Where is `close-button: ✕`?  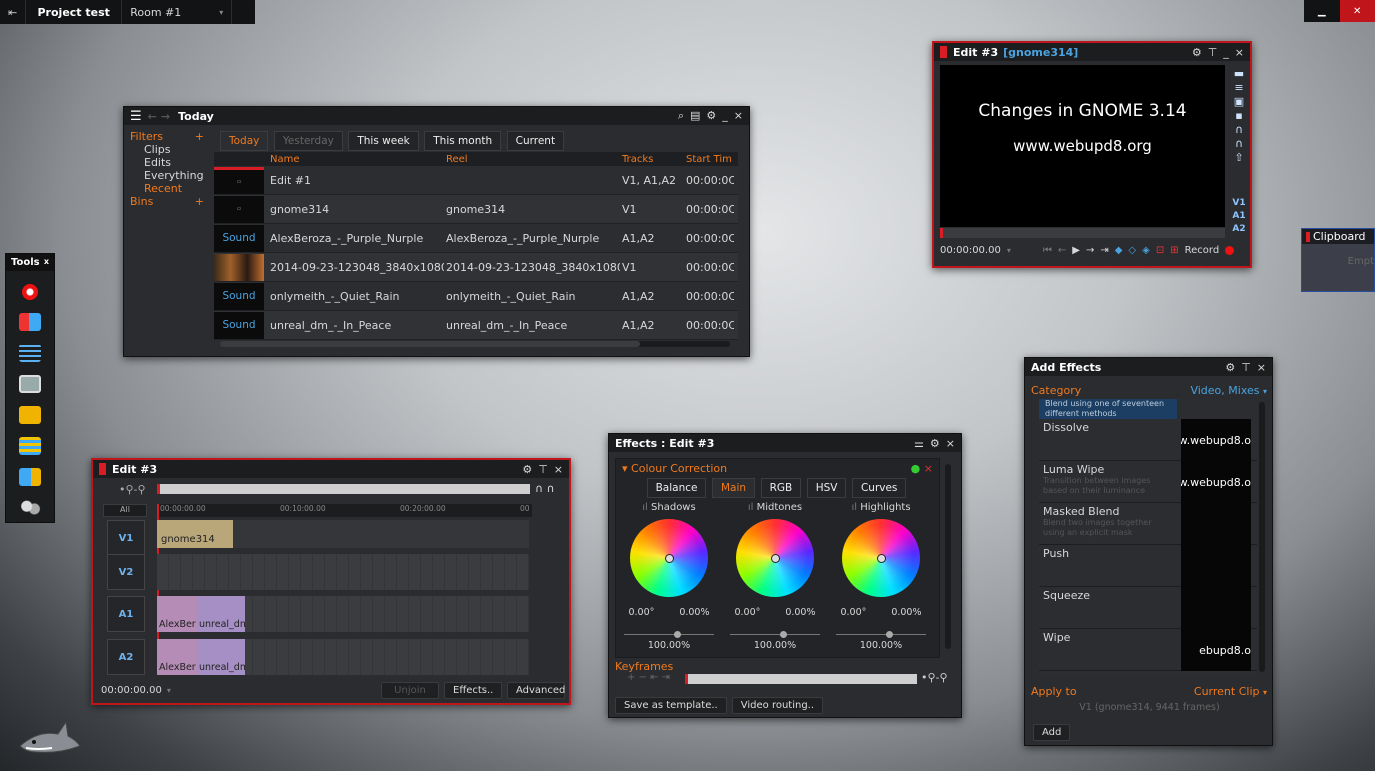
close-button: ✕ is located at coordinates (1357, 11).